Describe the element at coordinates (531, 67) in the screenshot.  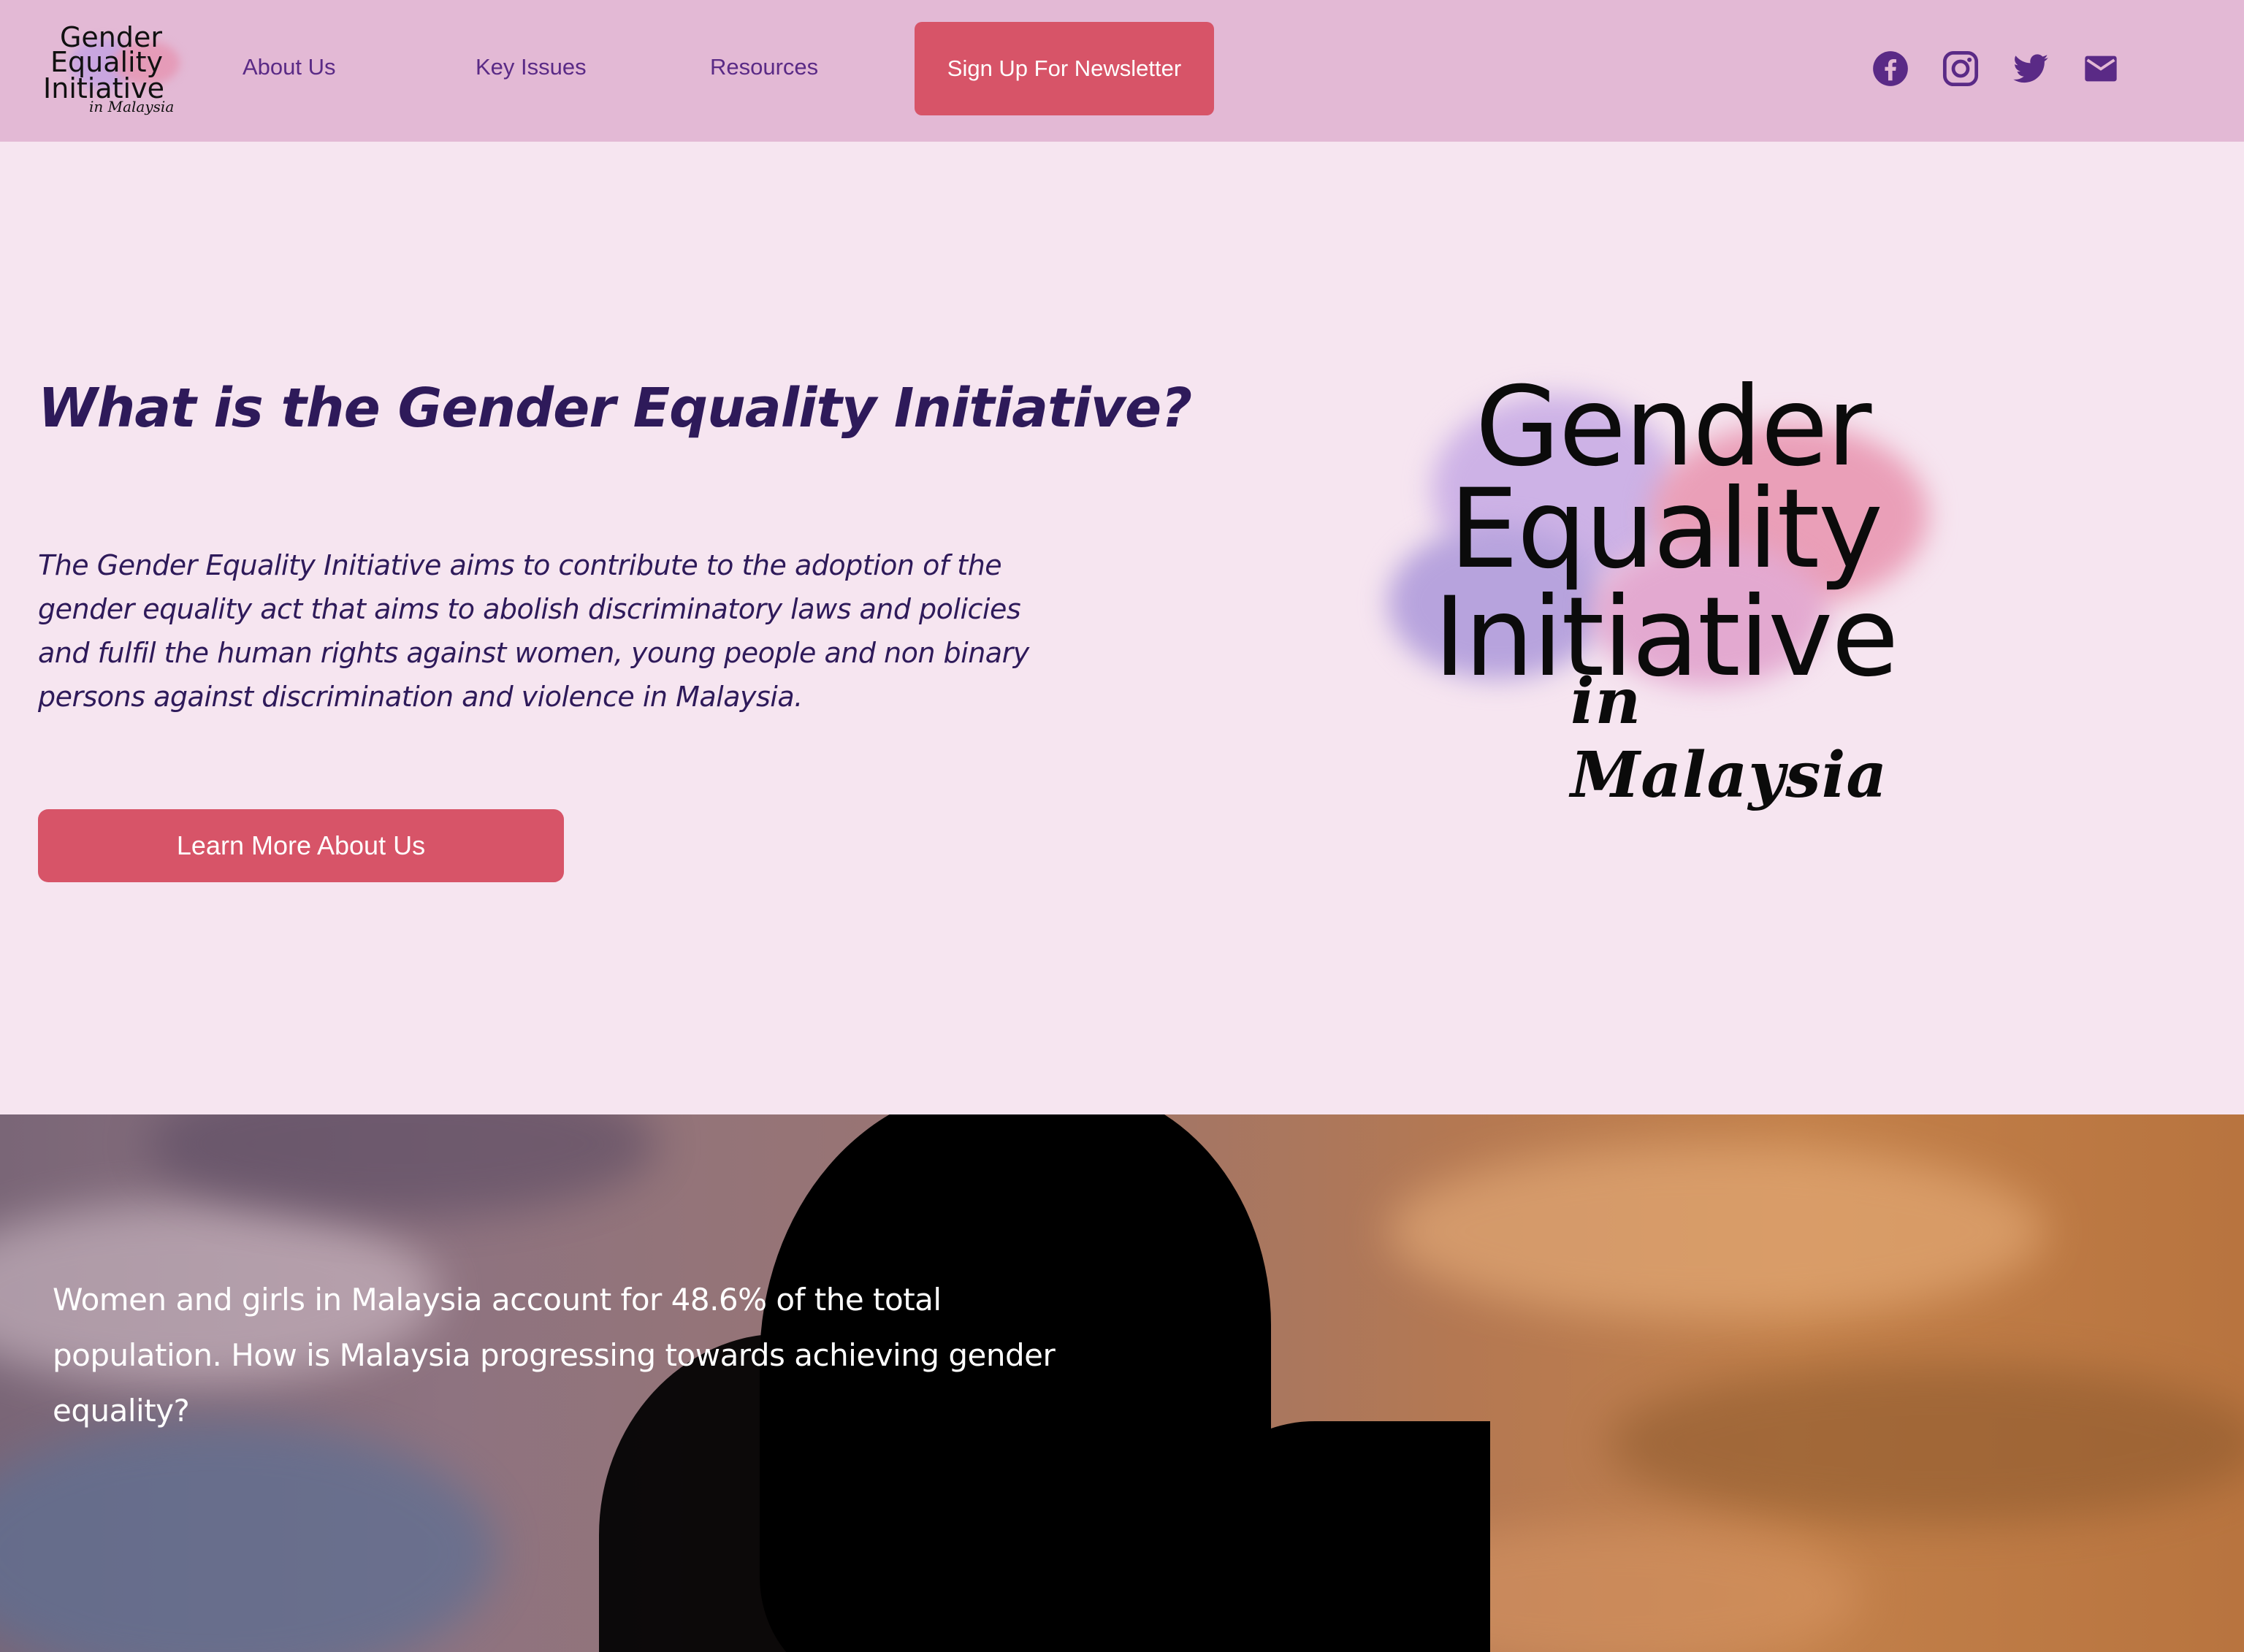
I see `nav-key-issues: Key Issues` at that location.